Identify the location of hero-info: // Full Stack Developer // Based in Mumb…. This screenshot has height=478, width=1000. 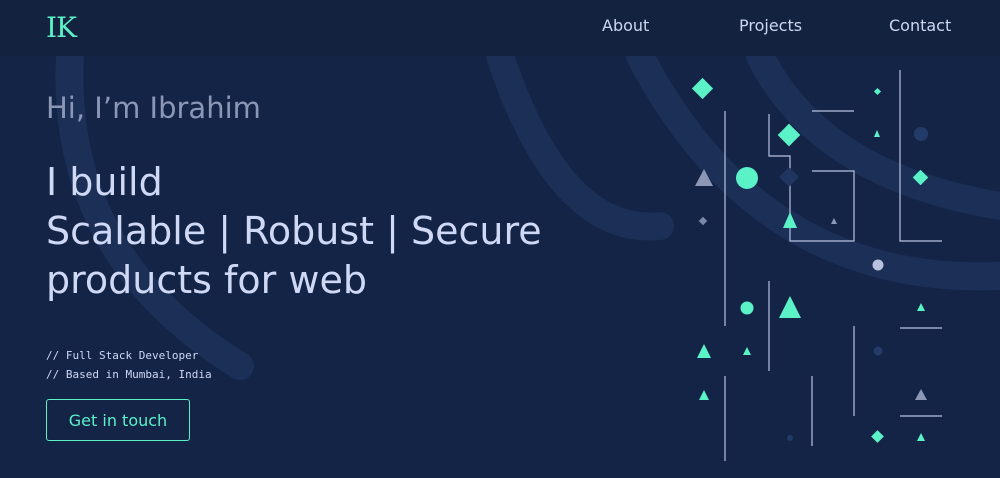
(129, 365).